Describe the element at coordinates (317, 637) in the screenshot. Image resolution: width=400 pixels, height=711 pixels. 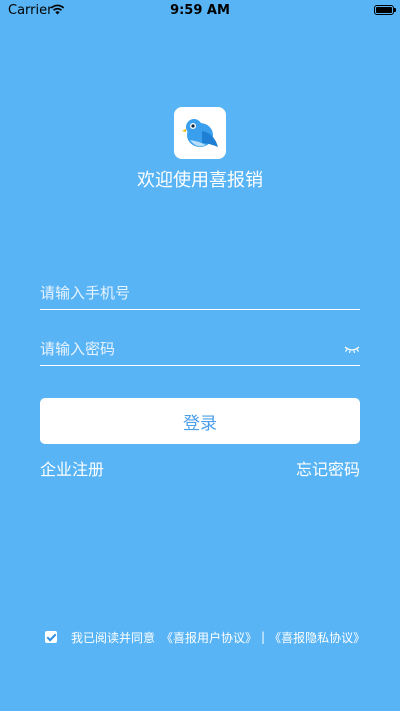
I see `privacy-agreement-link: 《喜报隐私协议》` at that location.